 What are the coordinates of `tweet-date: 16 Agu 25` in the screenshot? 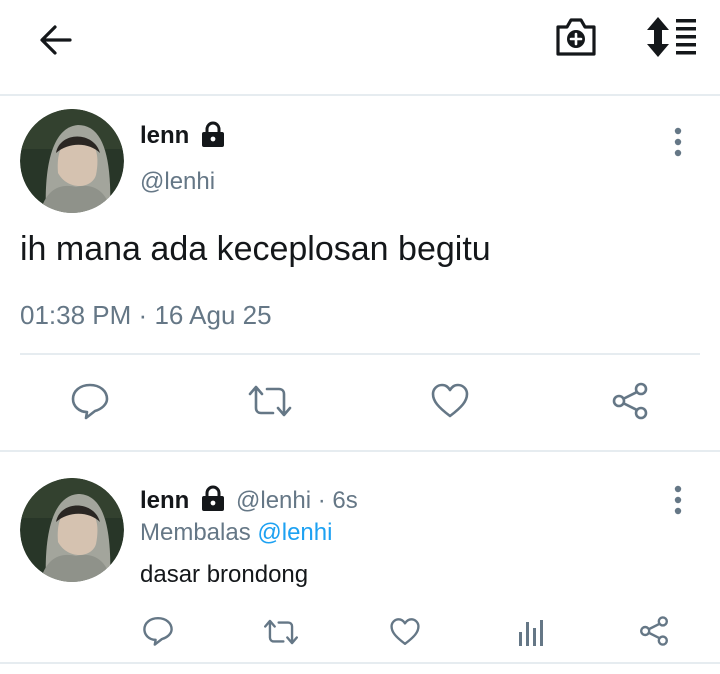 It's located at (213, 315).